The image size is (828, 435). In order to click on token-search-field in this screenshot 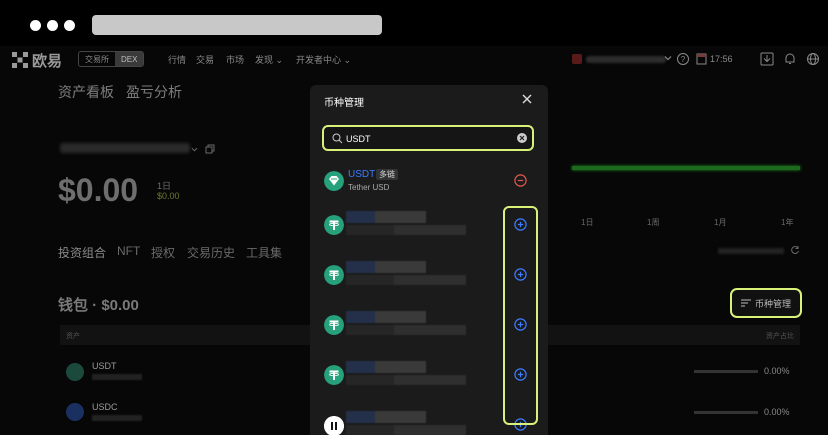, I will do `click(428, 138)`.